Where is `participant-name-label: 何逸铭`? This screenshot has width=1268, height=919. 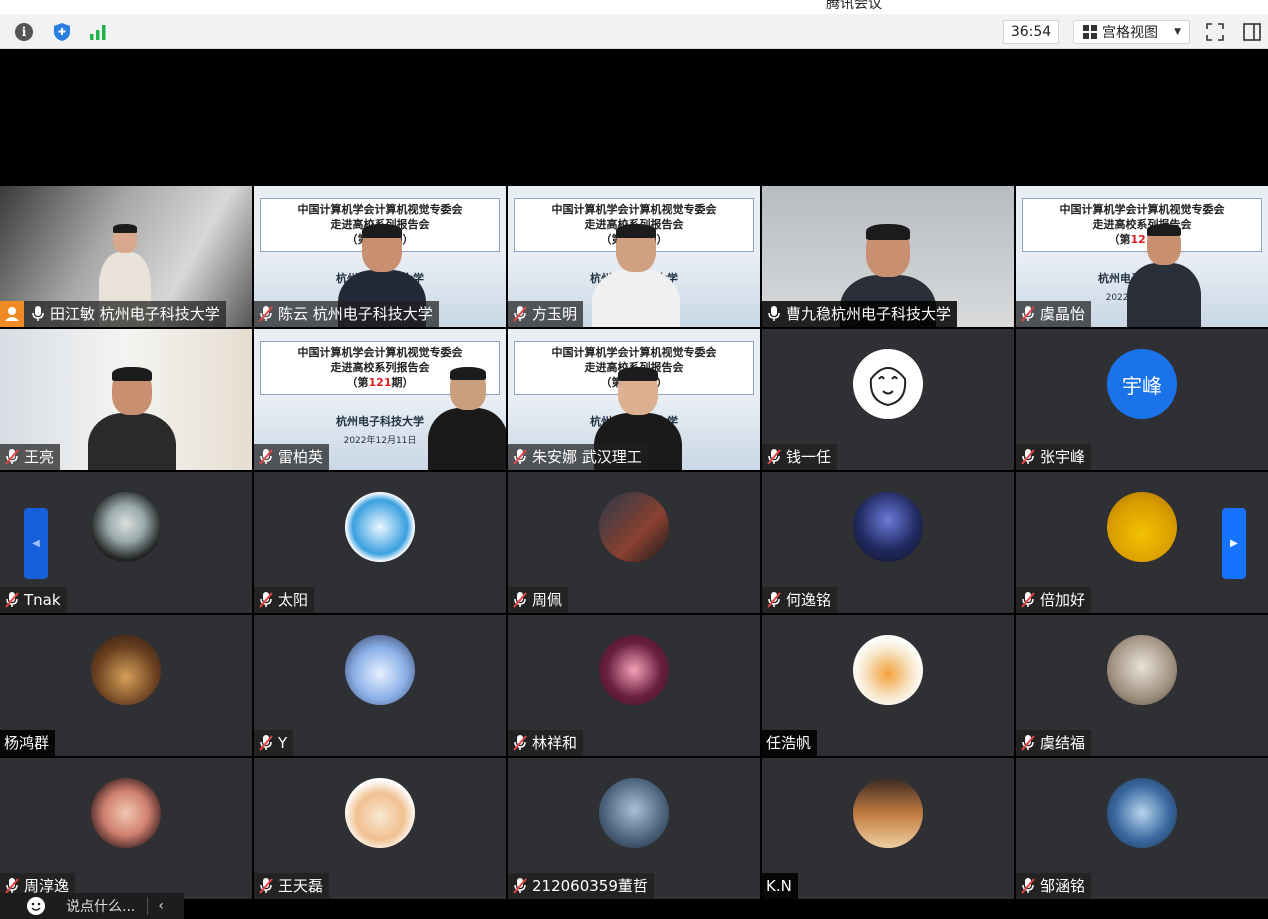
participant-name-label: 何逸铭 is located at coordinates (800, 600).